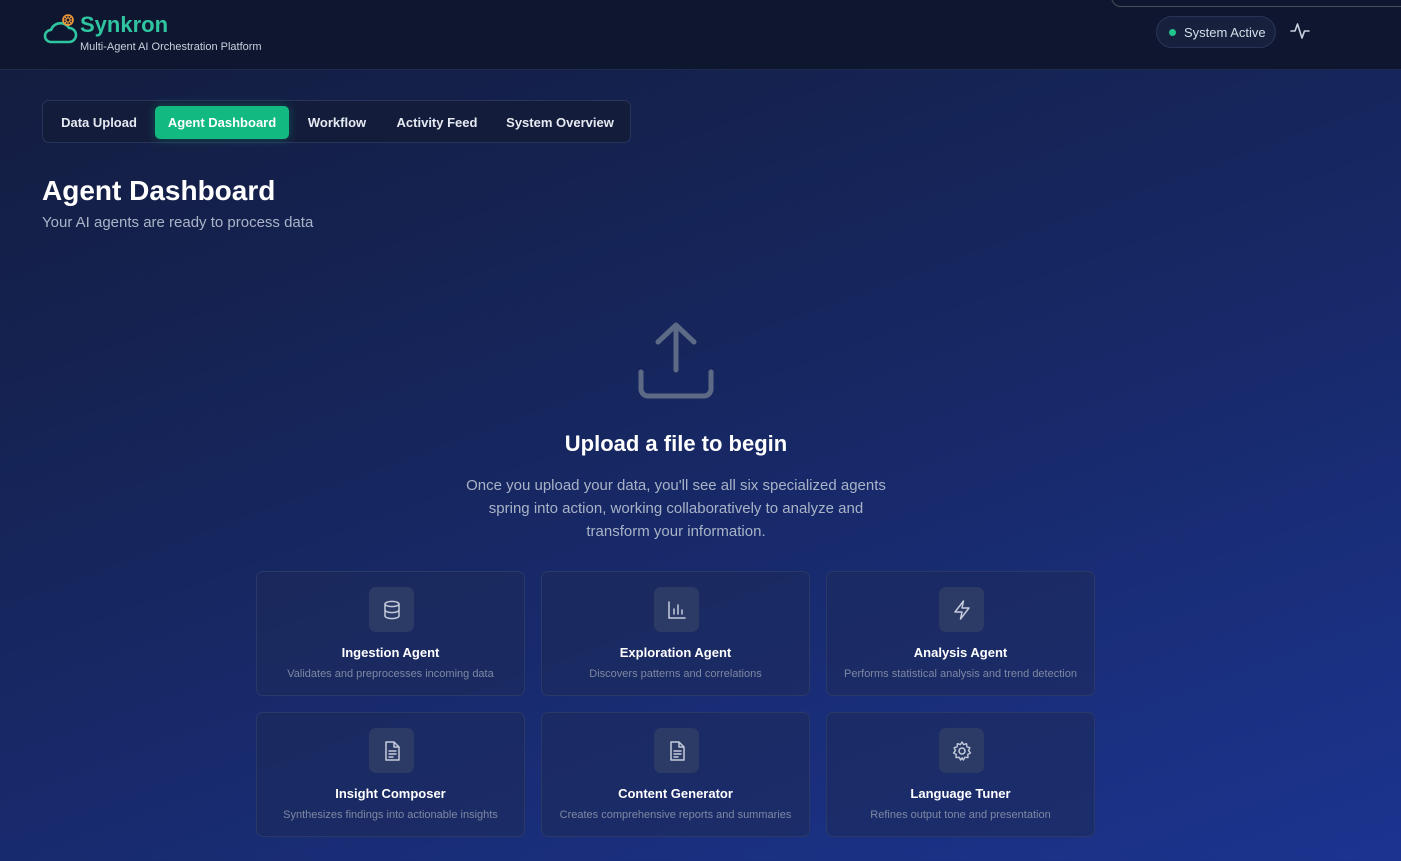 The height and width of the screenshot is (861, 1401). What do you see at coordinates (60, 29) in the screenshot?
I see `cloud-cog-icon` at bounding box center [60, 29].